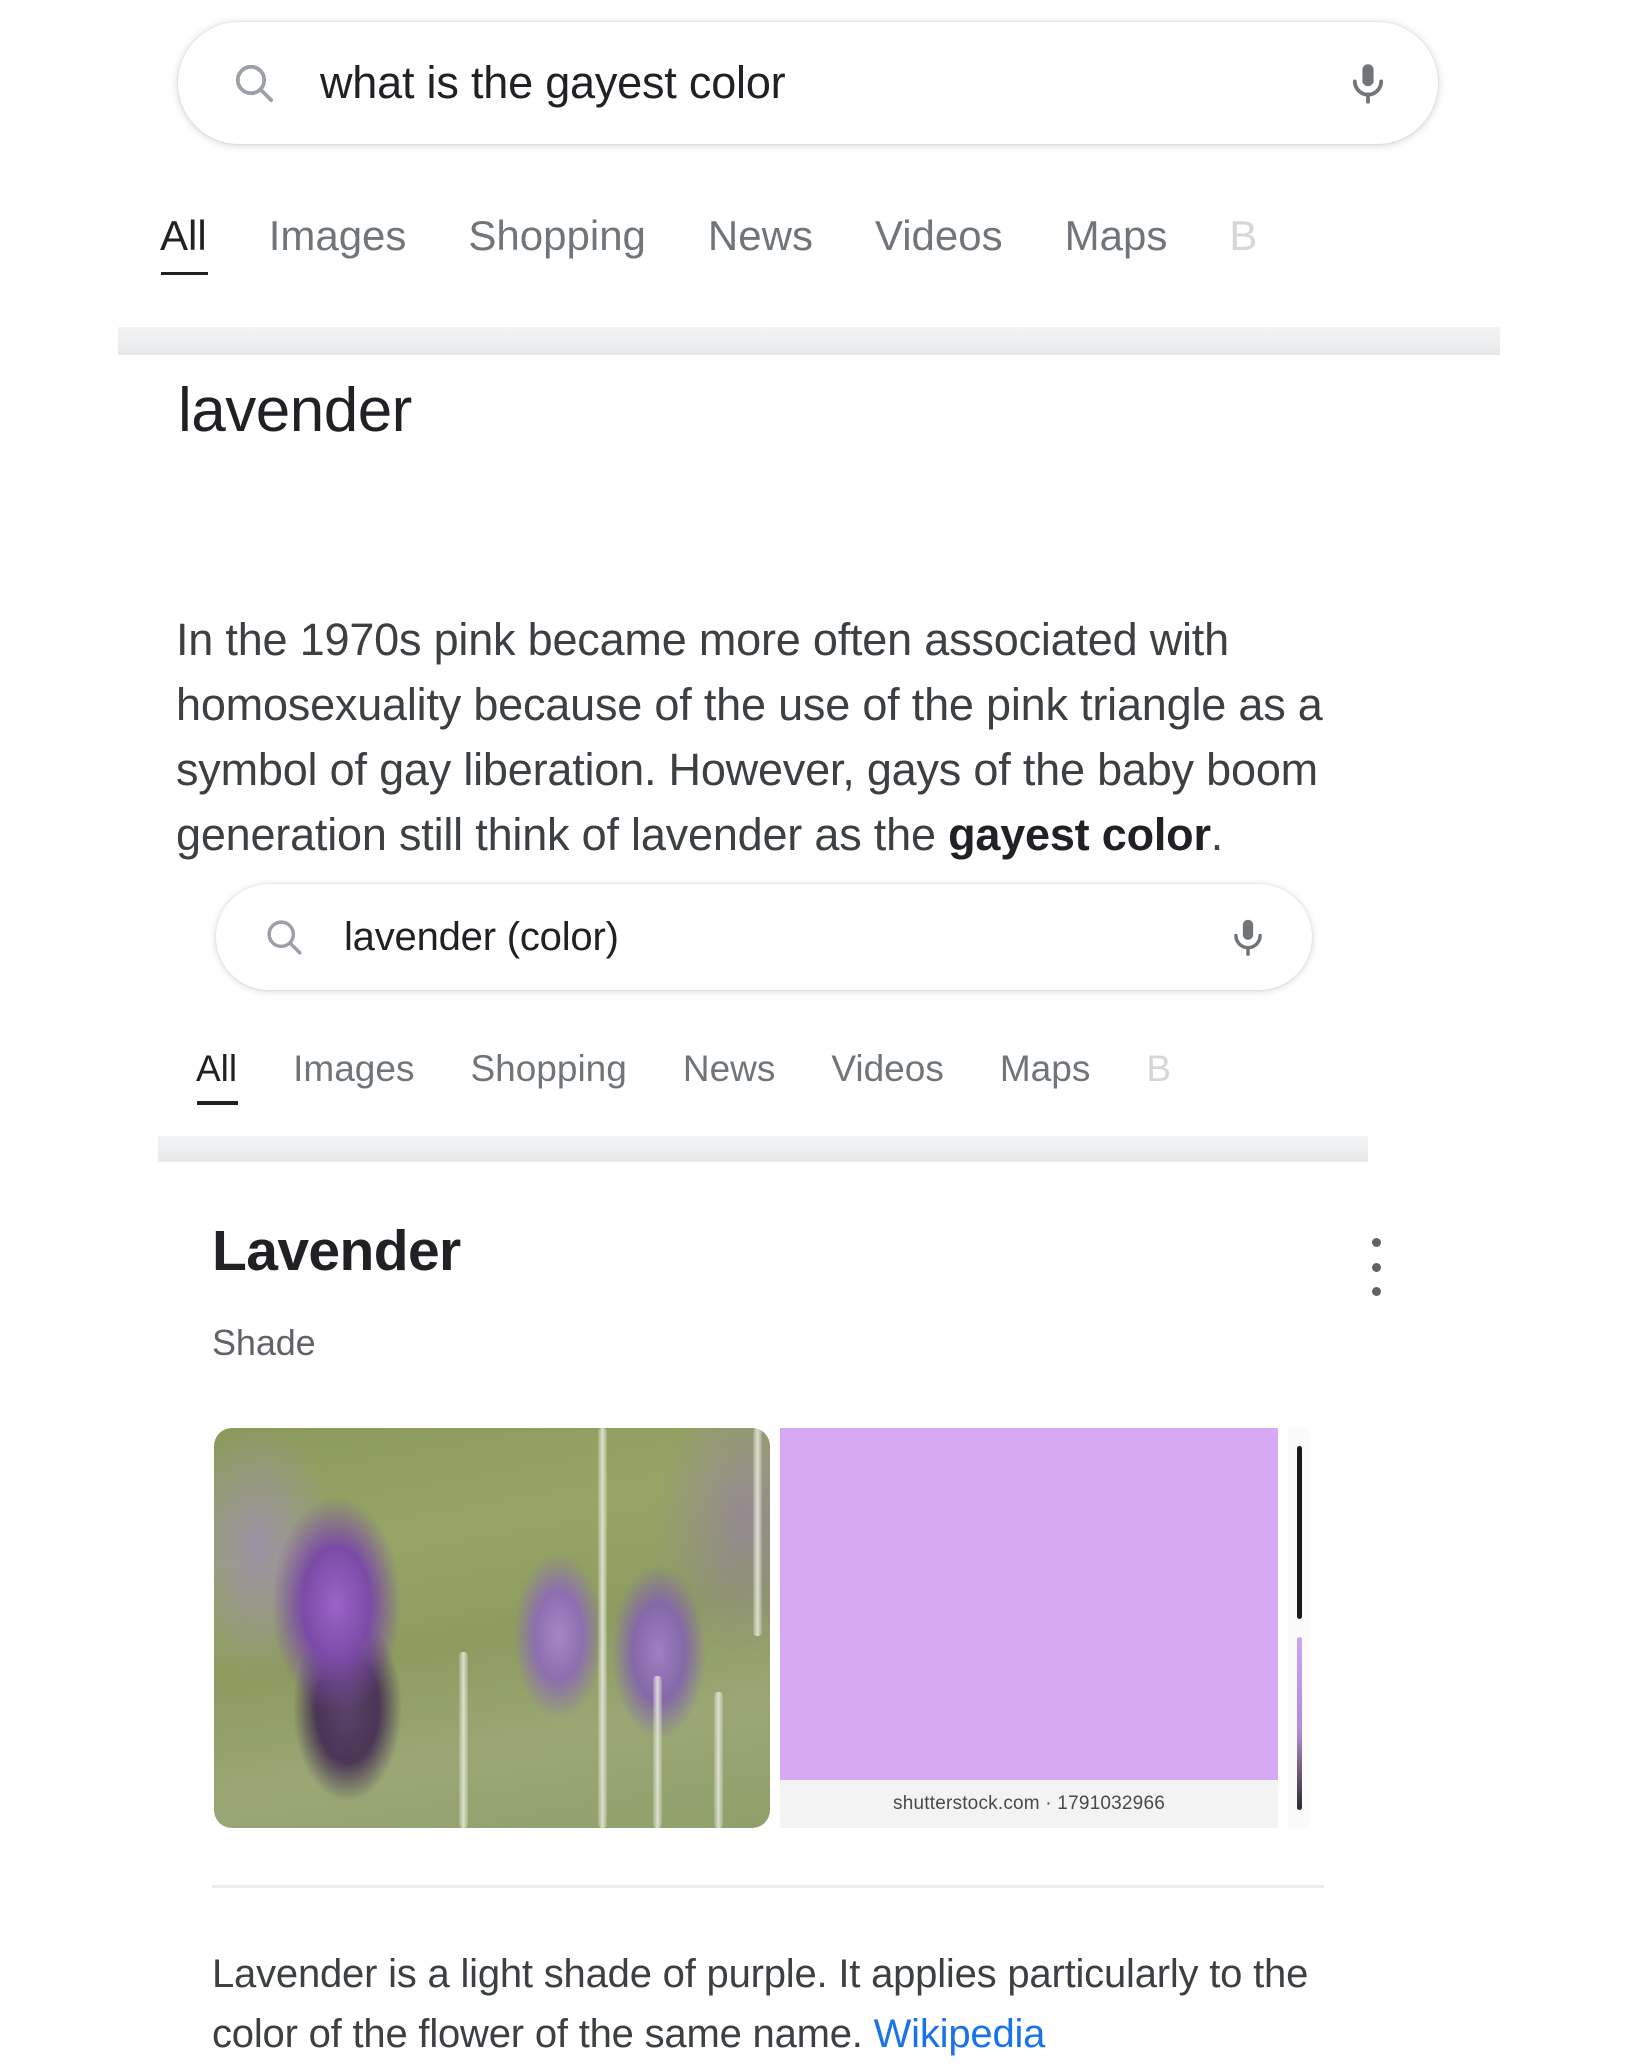 The height and width of the screenshot is (2064, 1638). Describe the element at coordinates (1217, 834) in the screenshot. I see `snippet-text-tail: .` at that location.